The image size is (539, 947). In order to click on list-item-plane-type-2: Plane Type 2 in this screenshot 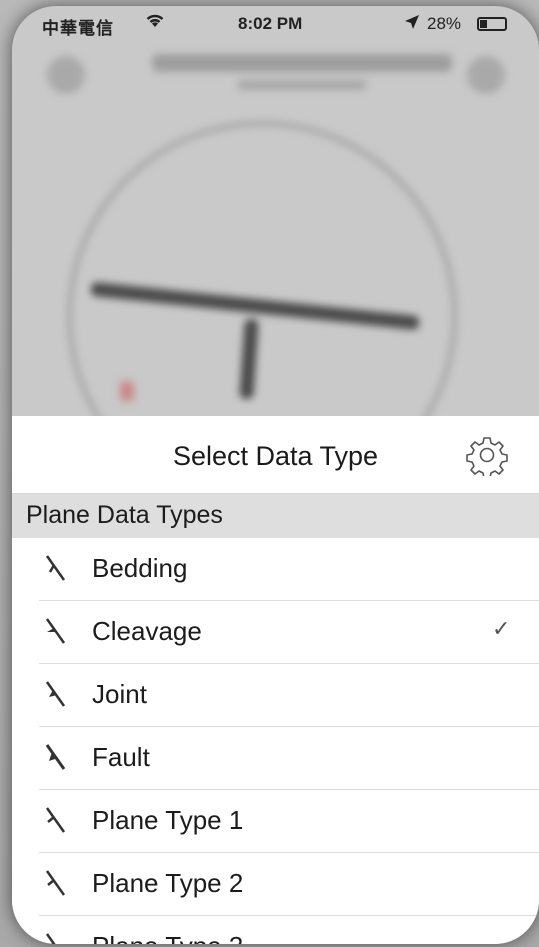, I will do `click(275, 884)`.